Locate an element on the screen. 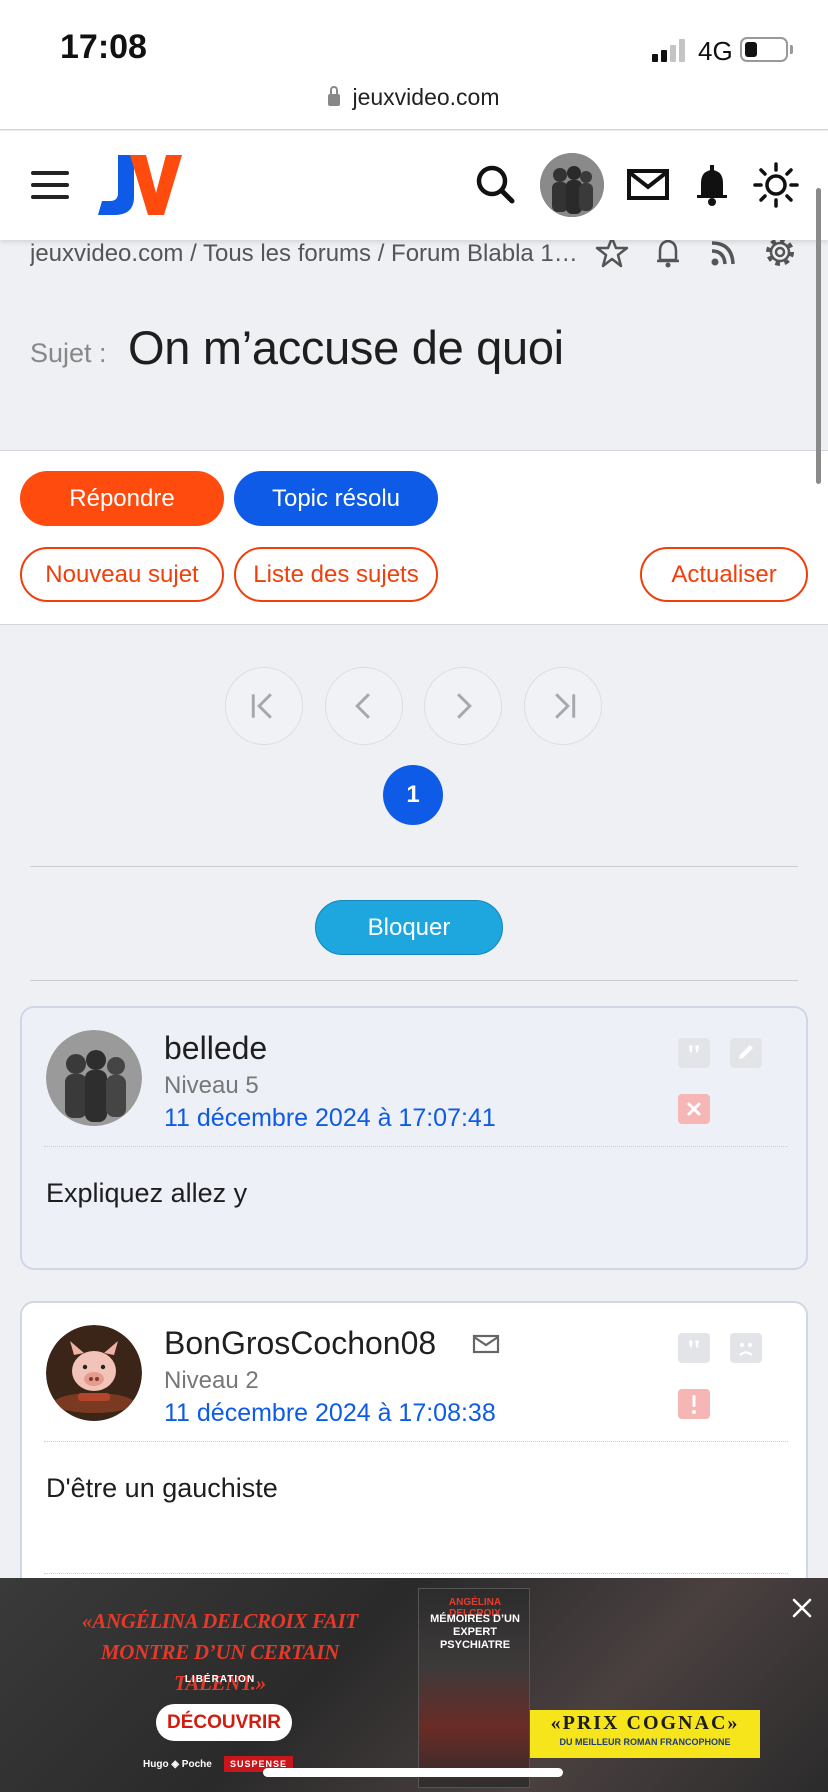 The height and width of the screenshot is (1792, 828). refresh-button: Actualiser is located at coordinates (724, 574).